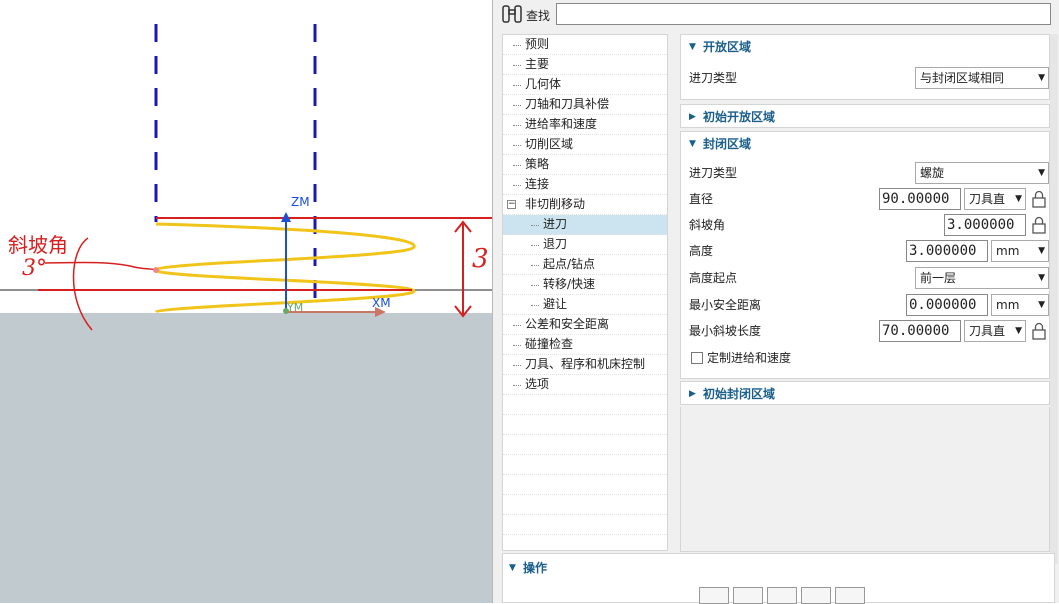 Image resolution: width=1059 pixels, height=604 pixels. What do you see at coordinates (512, 14) in the screenshot?
I see `binoculars-icon` at bounding box center [512, 14].